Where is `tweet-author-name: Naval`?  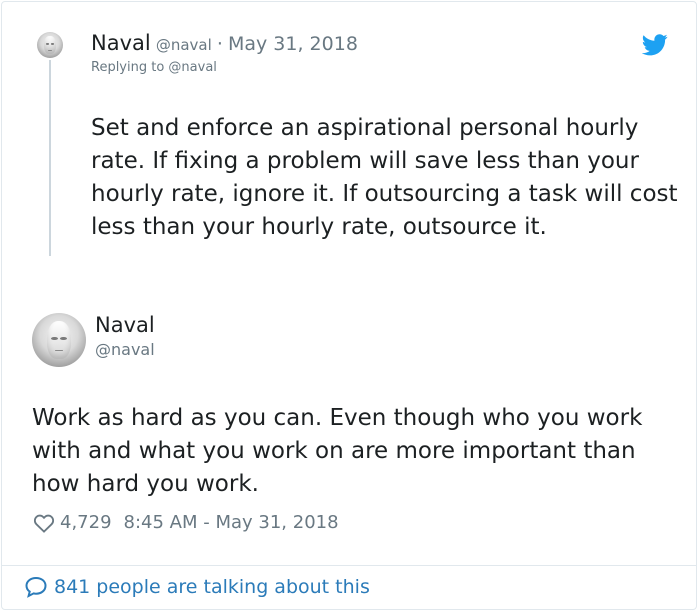 tweet-author-name: Naval is located at coordinates (125, 325).